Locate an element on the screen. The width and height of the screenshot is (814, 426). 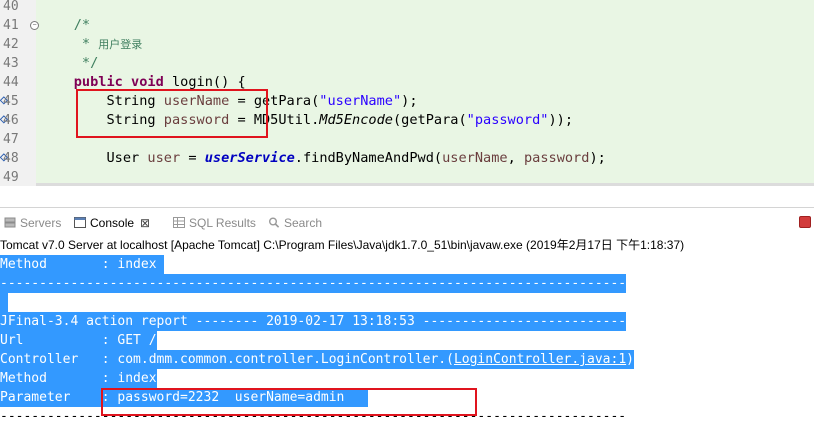
fold-toggle-icon: − is located at coordinates (34, 25).